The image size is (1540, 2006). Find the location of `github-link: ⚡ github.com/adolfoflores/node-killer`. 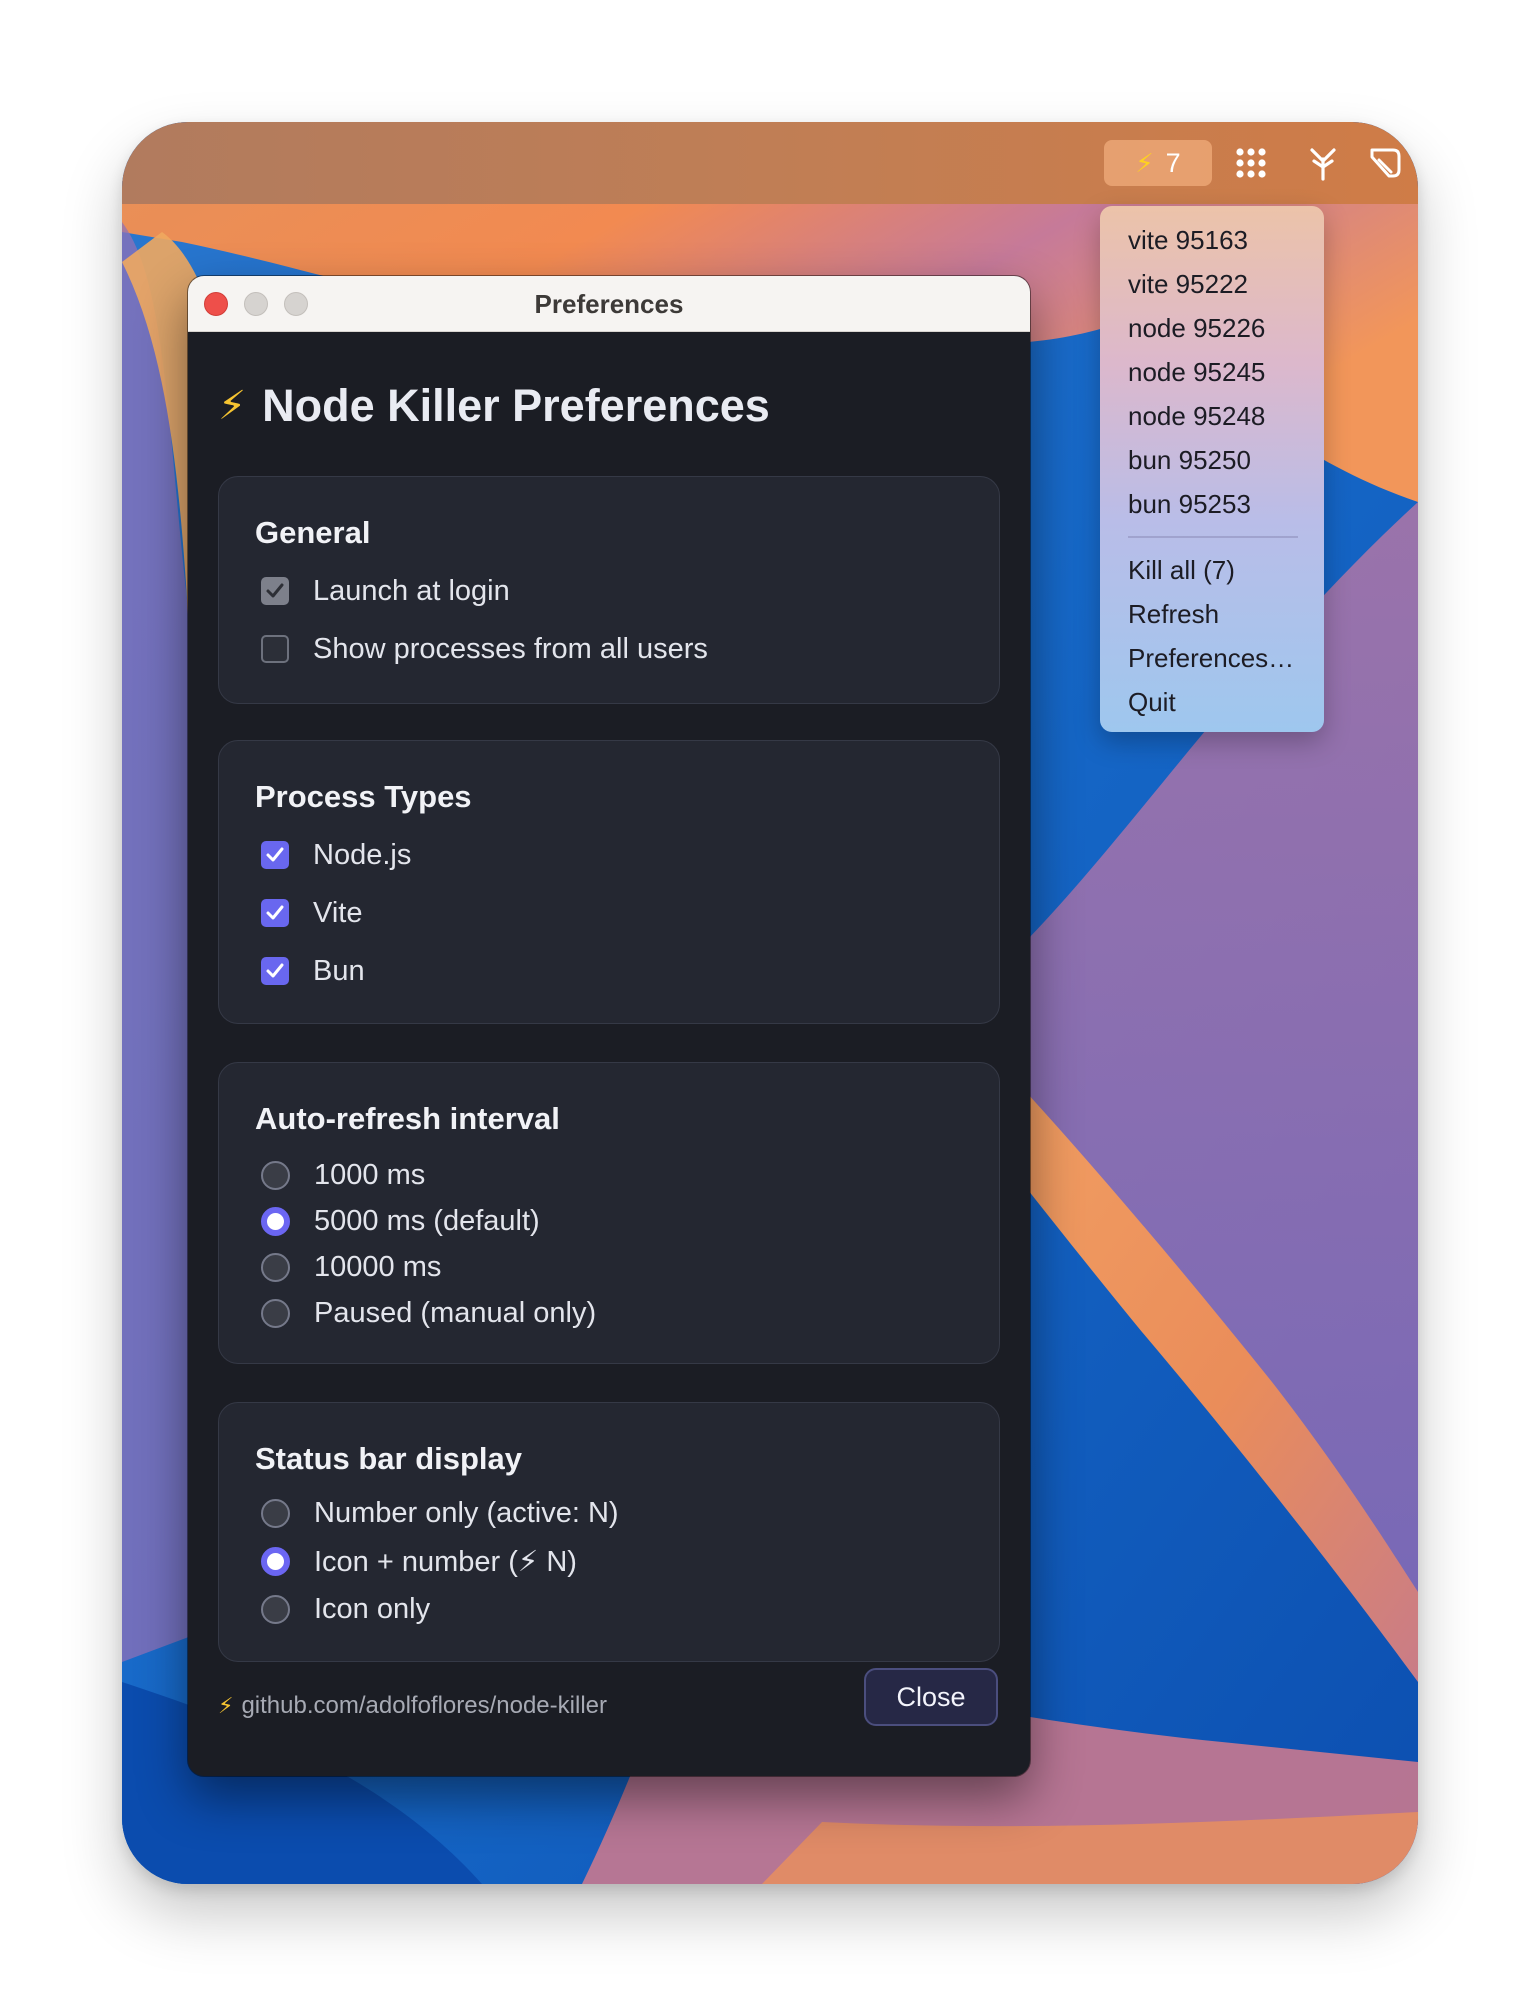

github-link: ⚡ github.com/adolfoflores/node-killer is located at coordinates (412, 1706).